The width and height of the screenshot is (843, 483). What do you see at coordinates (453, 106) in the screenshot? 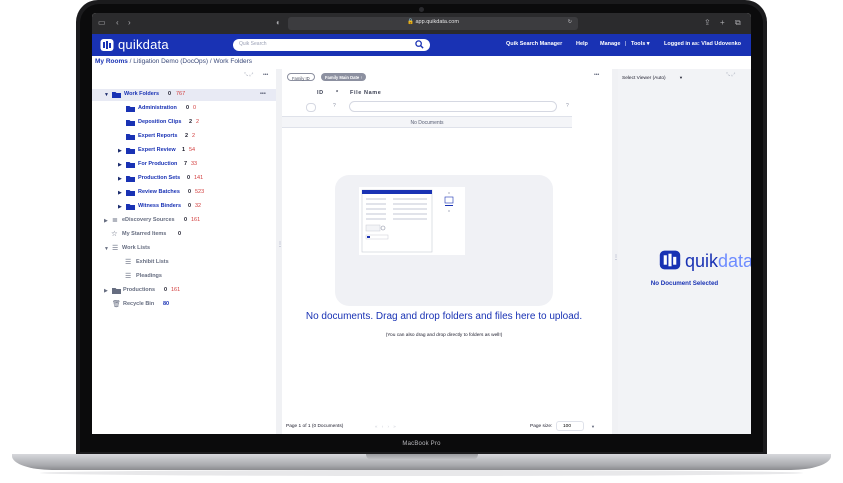
I see `file-name-filter-input` at bounding box center [453, 106].